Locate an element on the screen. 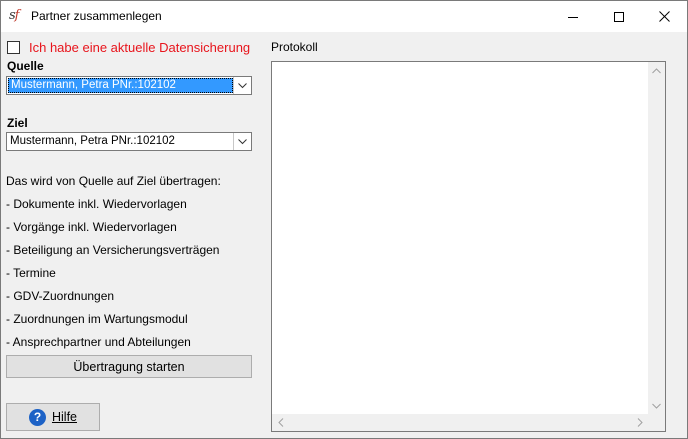 This screenshot has height=439, width=688. transfer-item: - Vorgänge inkl. Wiedervorlagen is located at coordinates (91, 227).